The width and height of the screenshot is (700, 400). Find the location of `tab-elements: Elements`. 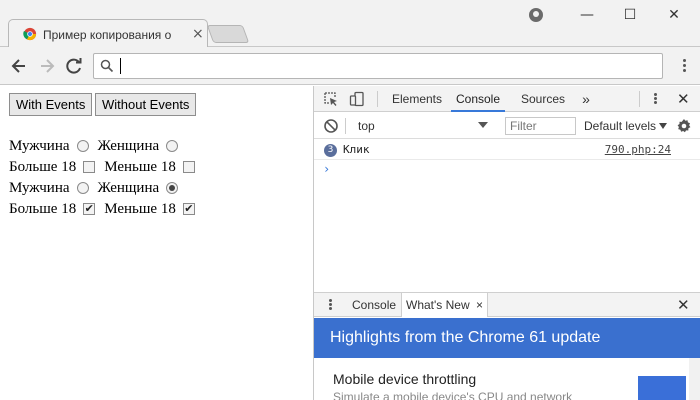

tab-elements: Elements is located at coordinates (417, 99).